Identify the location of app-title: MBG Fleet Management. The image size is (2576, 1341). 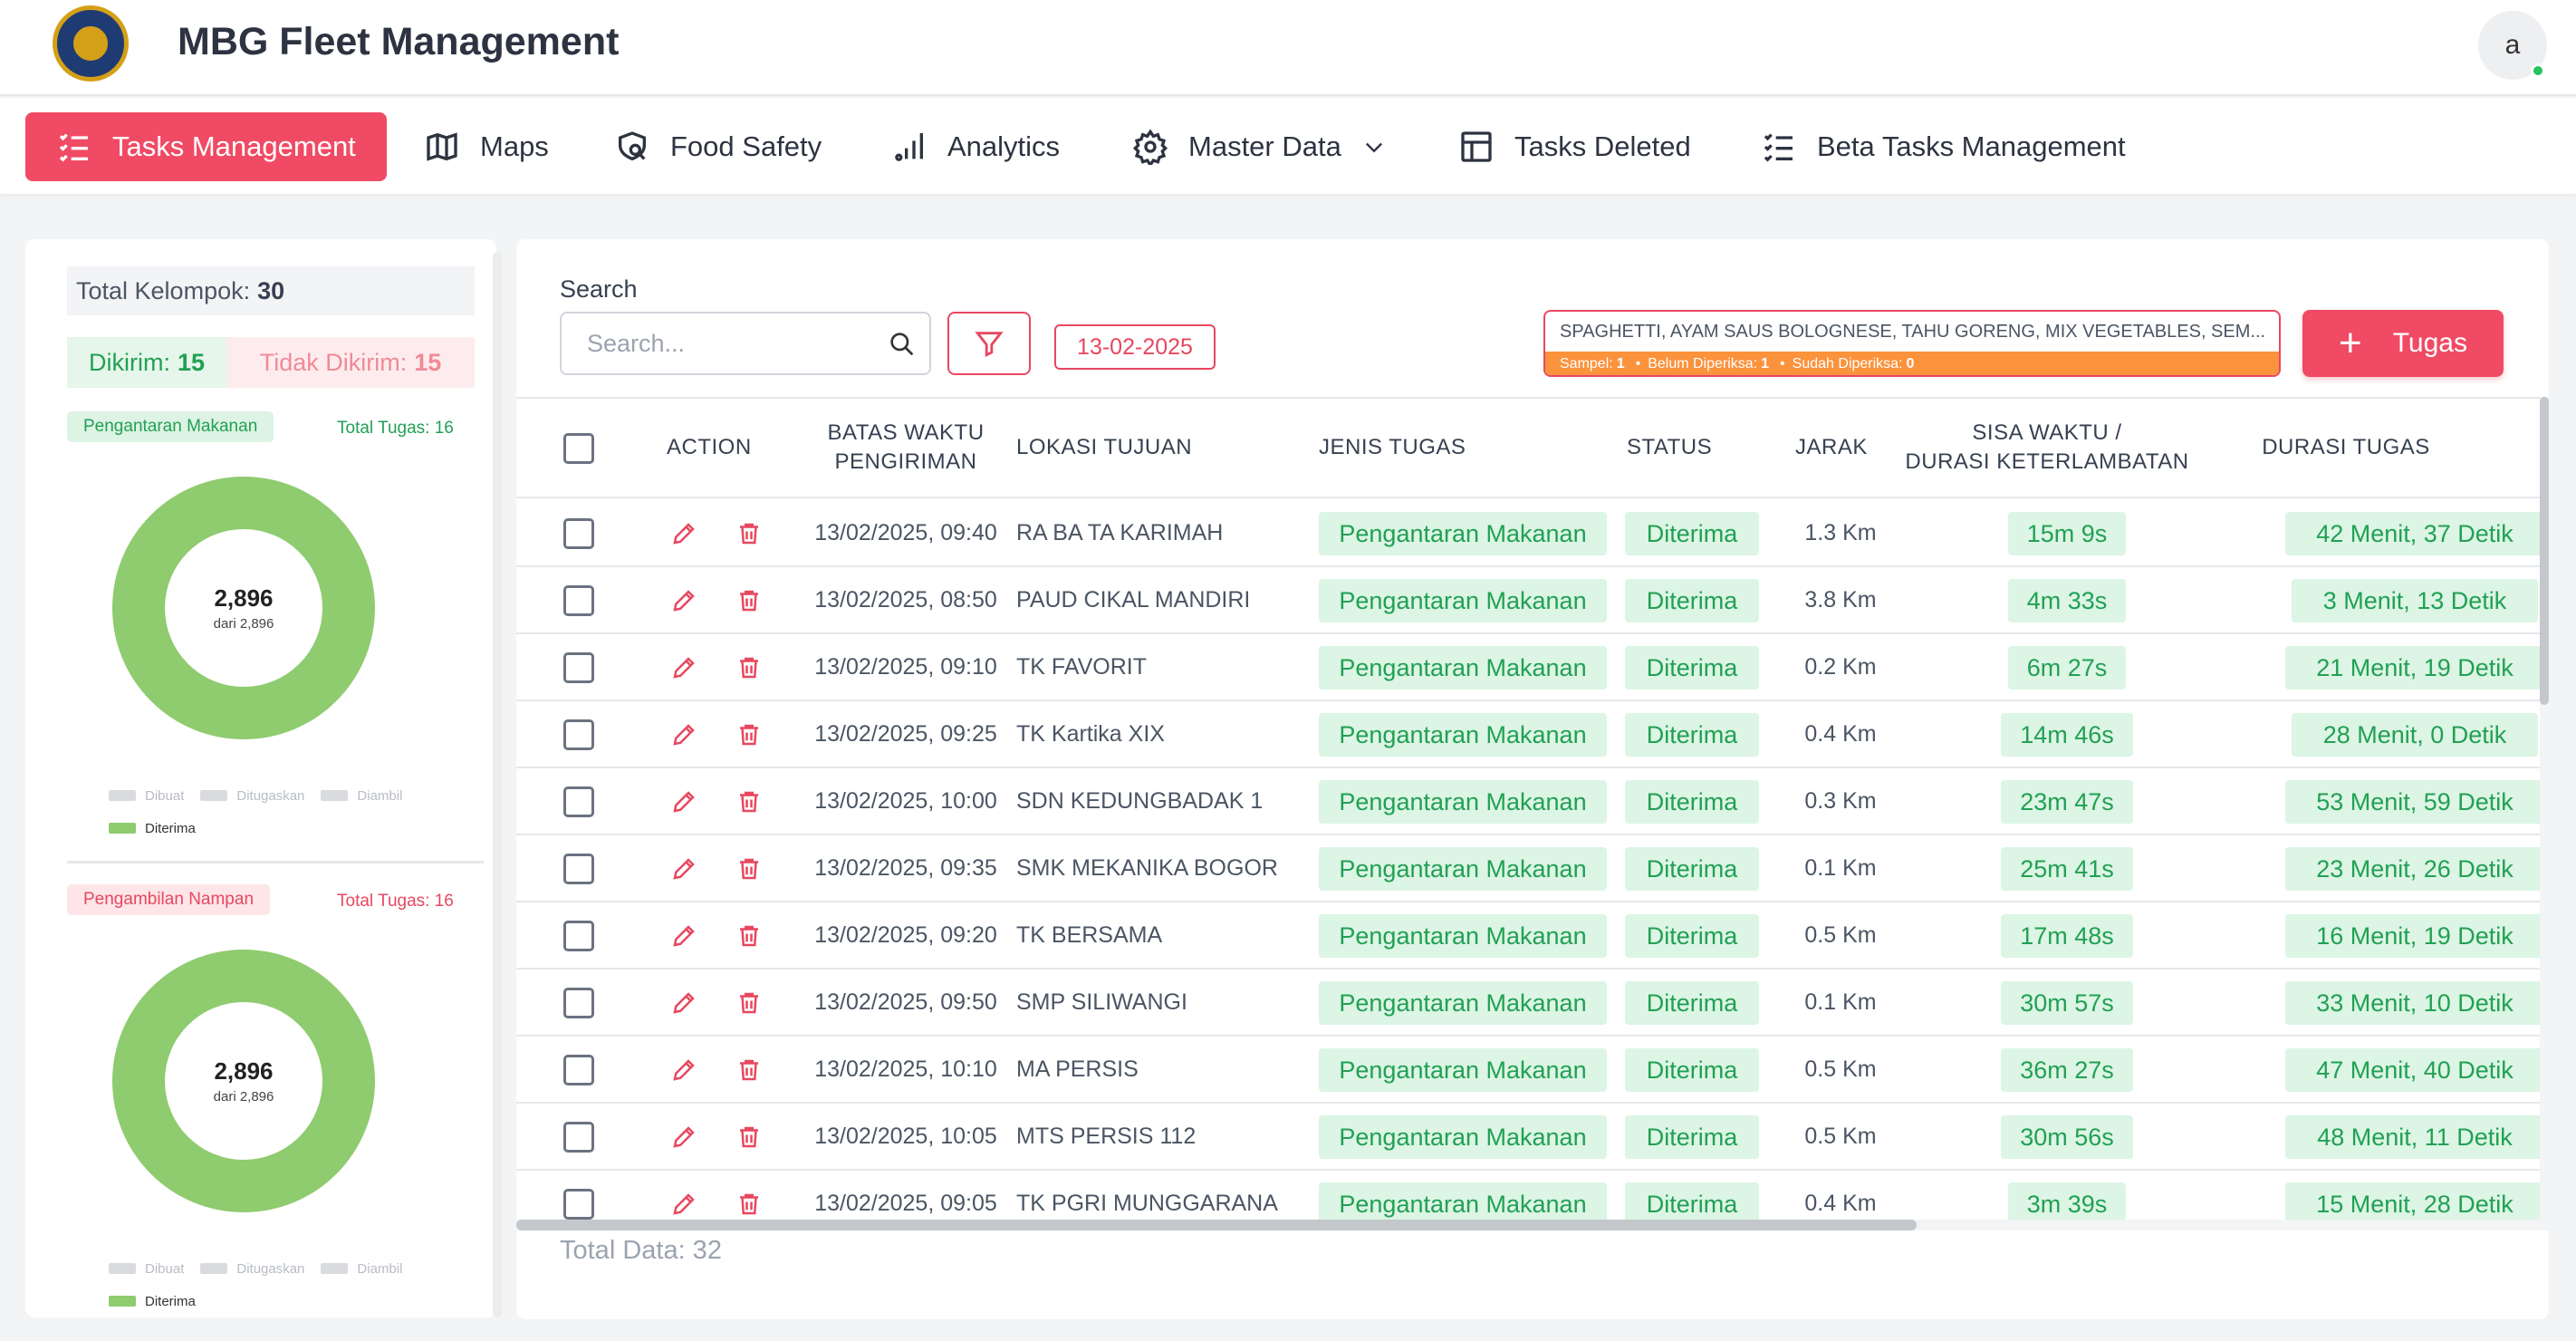
(399, 42).